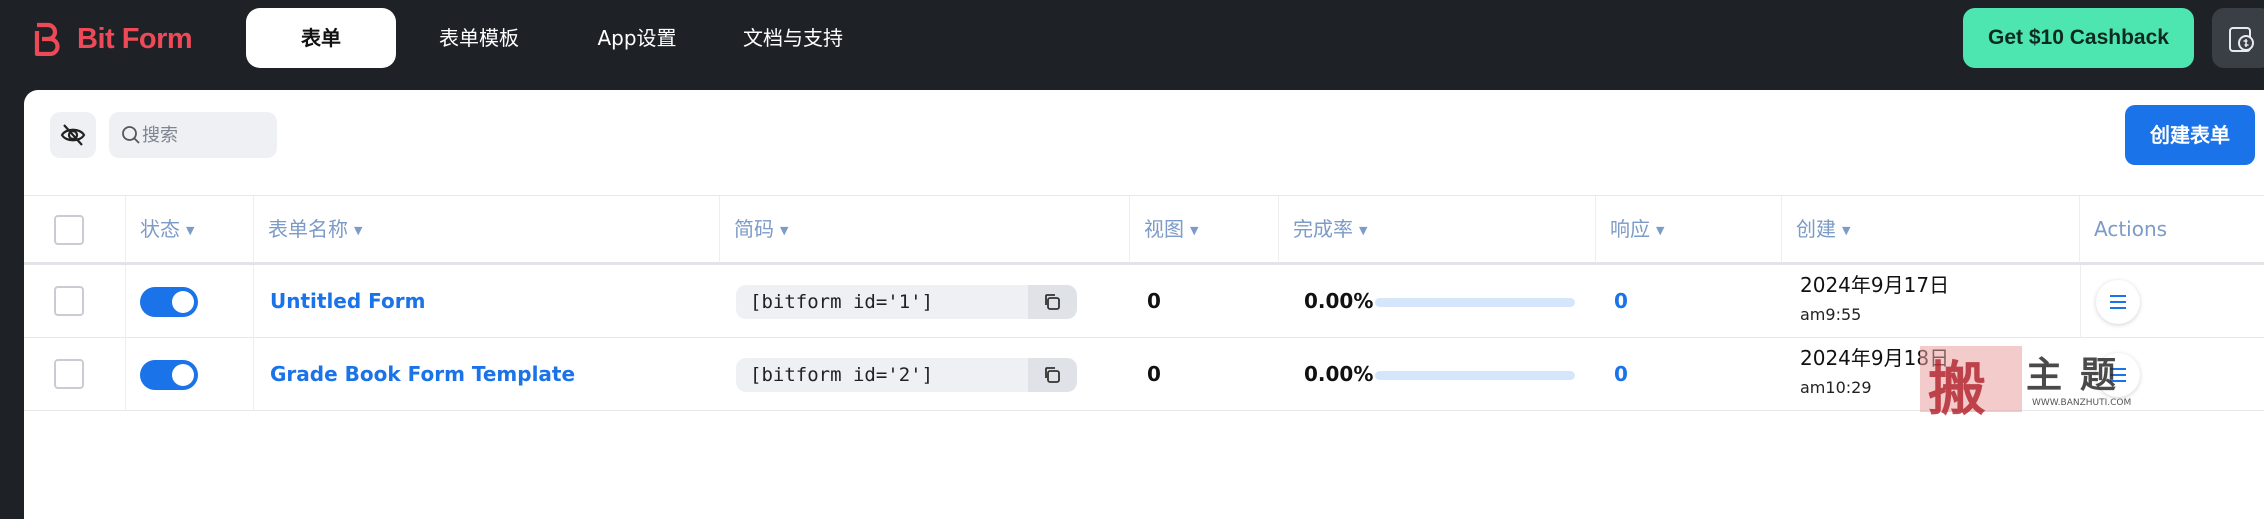 This screenshot has height=519, width=2264. I want to click on search-box, so click(193, 135).